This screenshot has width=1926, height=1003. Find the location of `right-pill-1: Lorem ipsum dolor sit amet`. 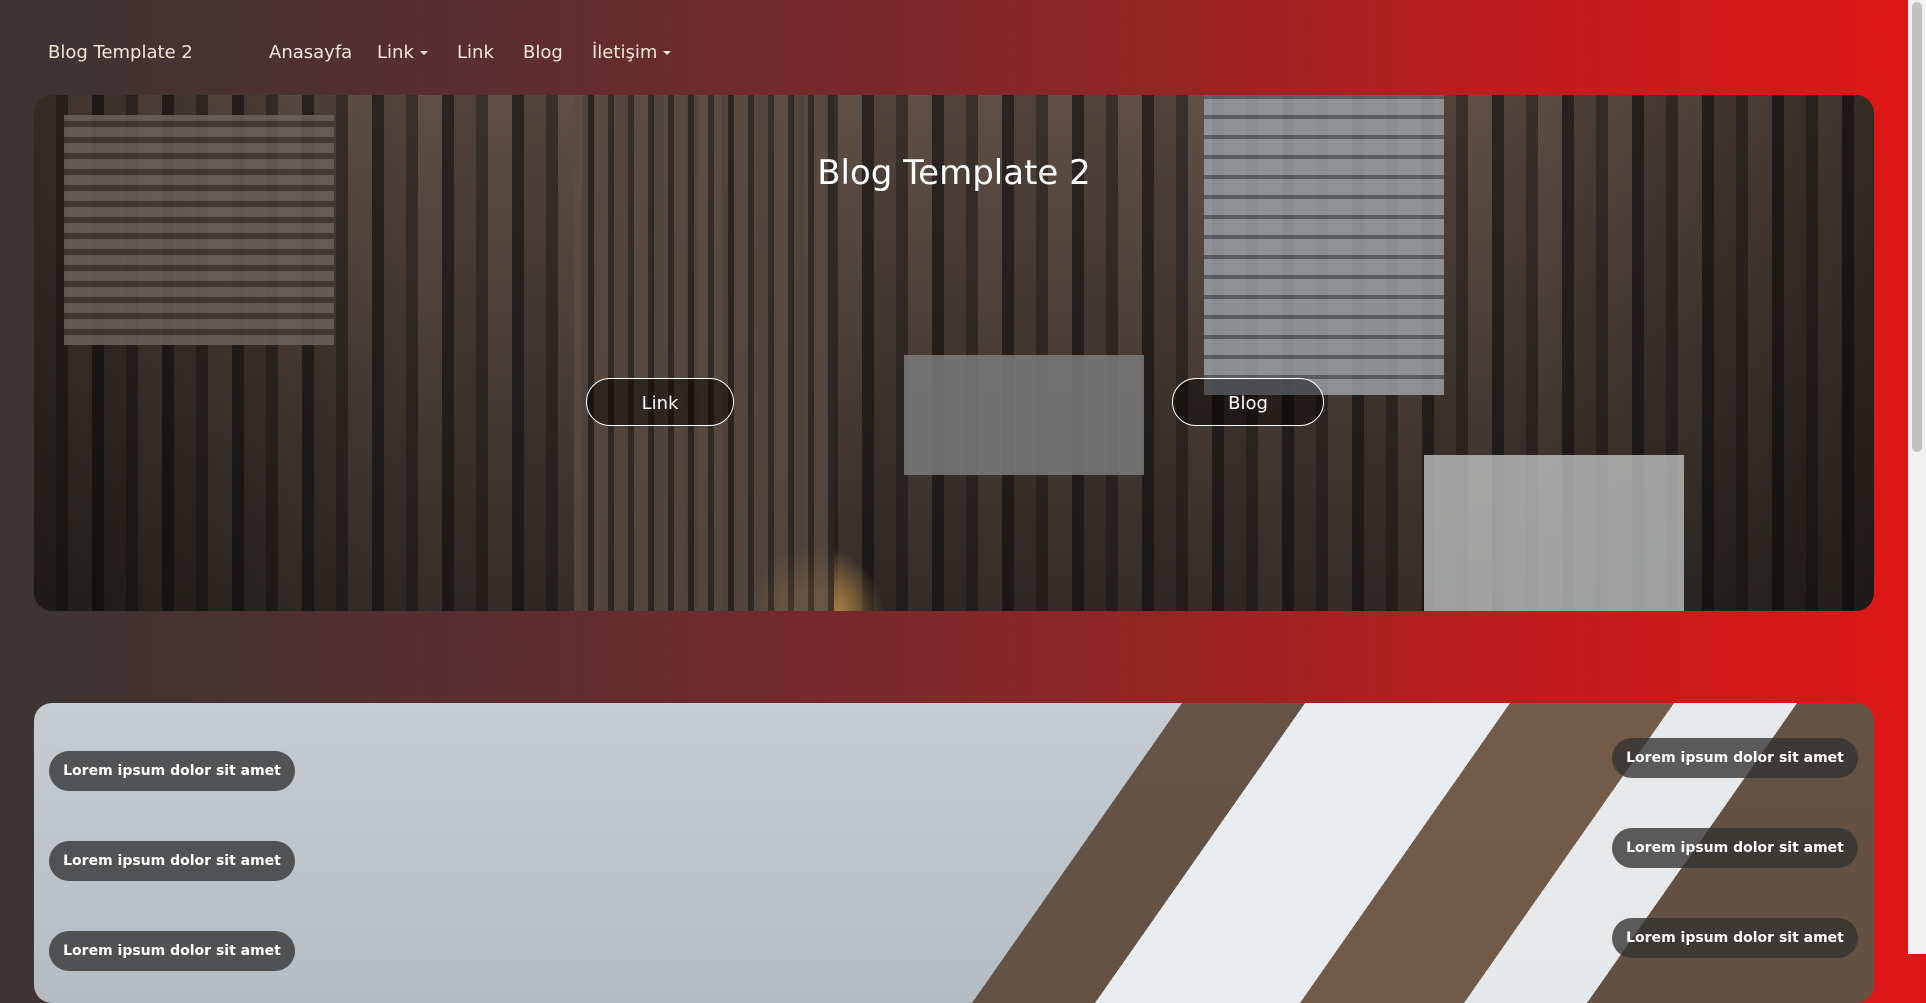

right-pill-1: Lorem ipsum dolor sit amet is located at coordinates (1735, 758).